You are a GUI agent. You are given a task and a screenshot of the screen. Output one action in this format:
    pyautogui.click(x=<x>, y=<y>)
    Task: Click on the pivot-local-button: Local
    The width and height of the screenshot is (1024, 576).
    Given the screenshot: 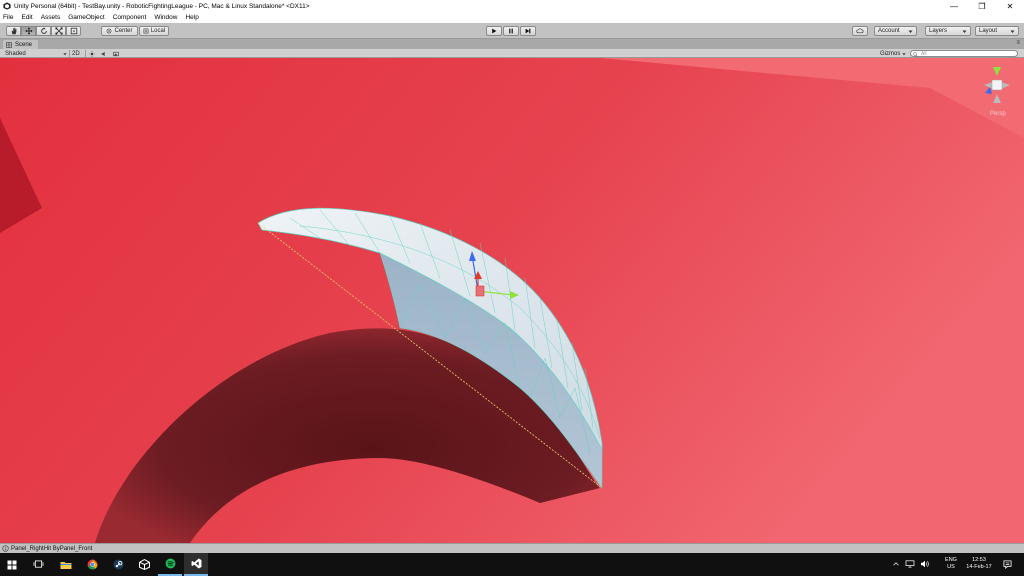 What is the action you would take?
    pyautogui.click(x=154, y=31)
    